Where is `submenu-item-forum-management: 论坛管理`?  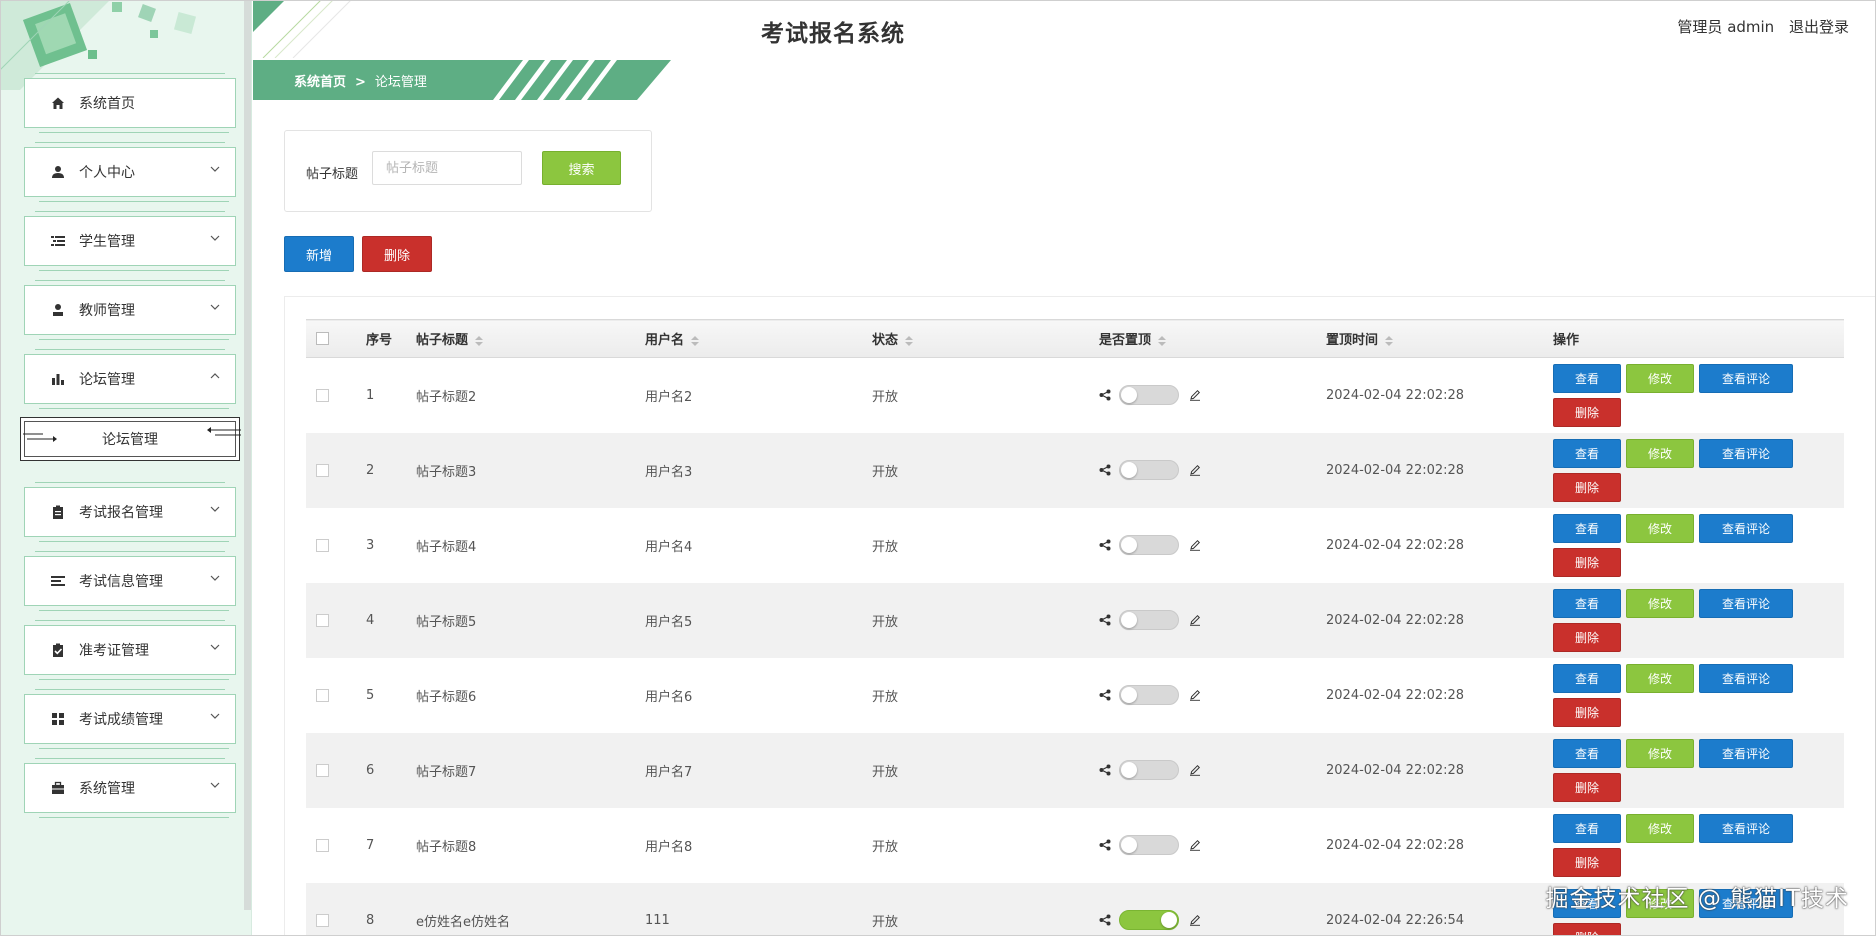
submenu-item-forum-management: 论坛管理 is located at coordinates (130, 439).